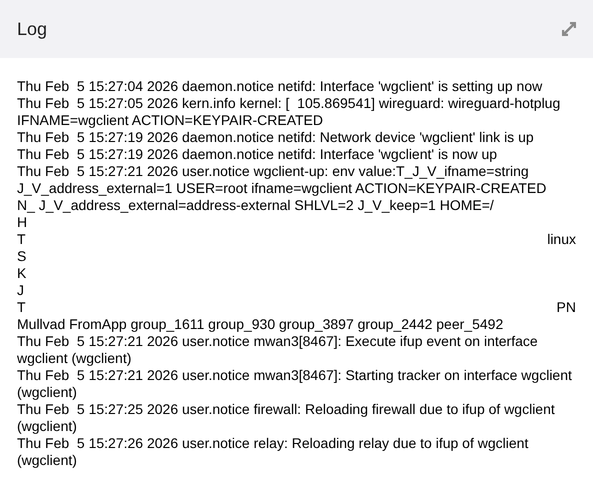 Image resolution: width=593 pixels, height=484 pixels. I want to click on log-line: Thu Feb 5 15:27:21 2026 user.notice wgclient-up: env value:T_J_V_ifname=string, so click(273, 171).